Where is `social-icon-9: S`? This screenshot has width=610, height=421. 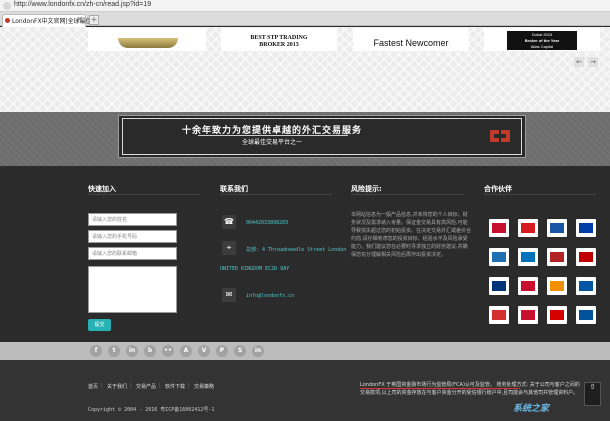 social-icon-9: S is located at coordinates (240, 351).